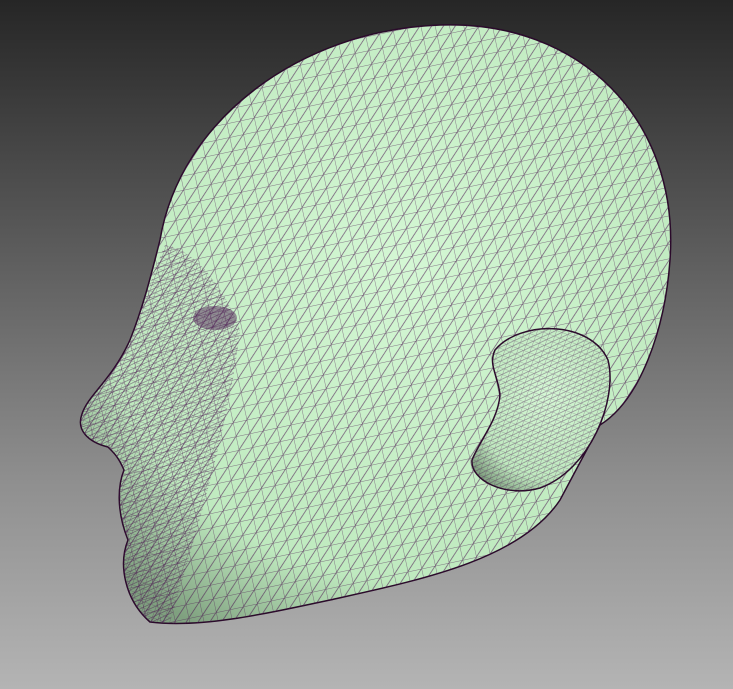  I want to click on eye-socket, so click(215, 318).